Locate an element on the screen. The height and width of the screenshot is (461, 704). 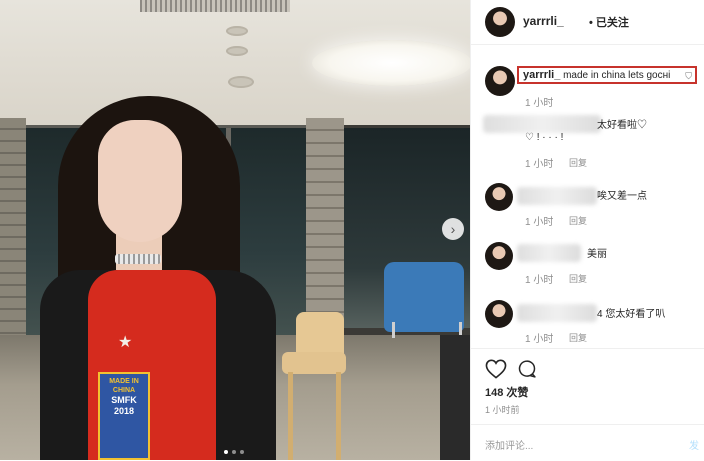
caption-text: made in china lets gocнi is located at coordinates (617, 75).